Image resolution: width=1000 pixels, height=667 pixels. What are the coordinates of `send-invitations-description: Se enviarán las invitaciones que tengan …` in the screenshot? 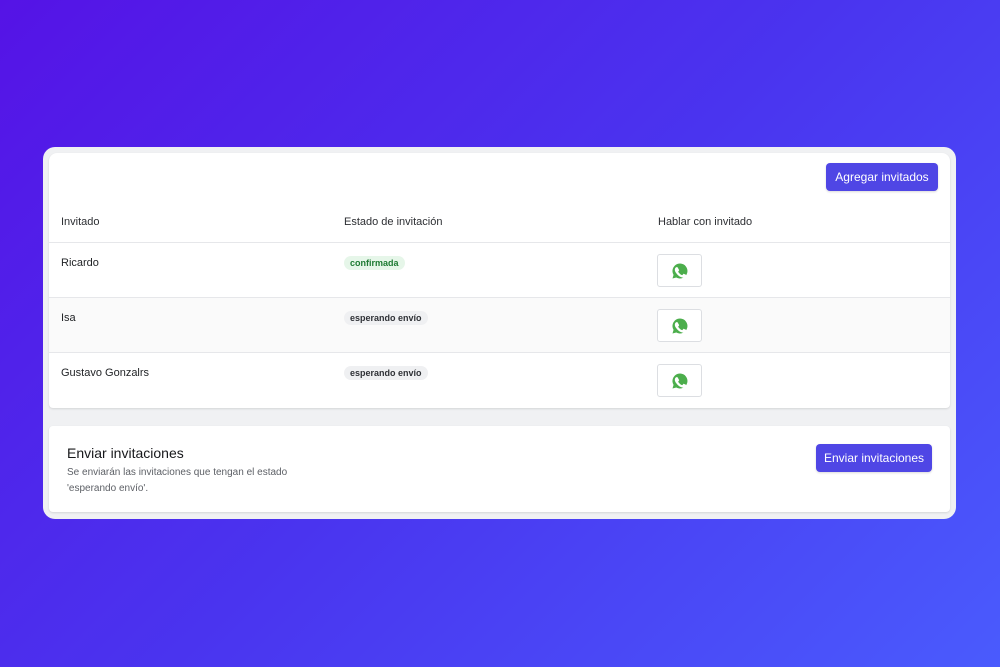 It's located at (177, 480).